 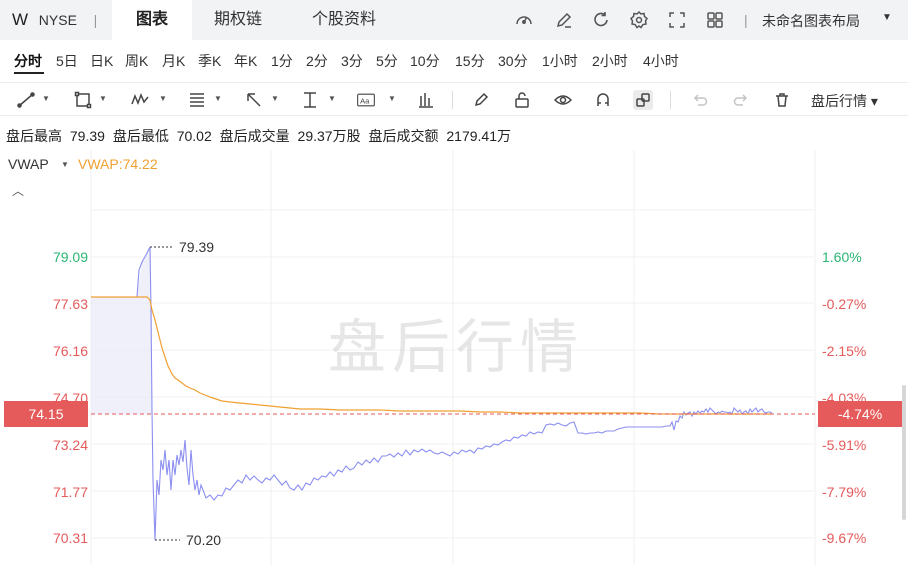 I want to click on rectangle-icon, so click(x=83, y=100).